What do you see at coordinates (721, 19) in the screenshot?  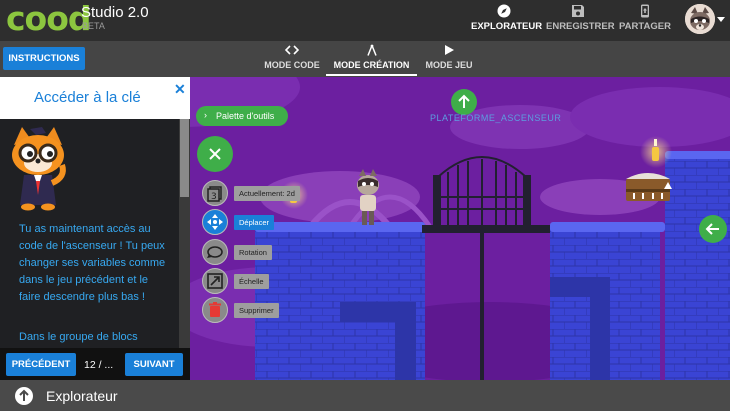 I see `account-menu-caret-icon` at bounding box center [721, 19].